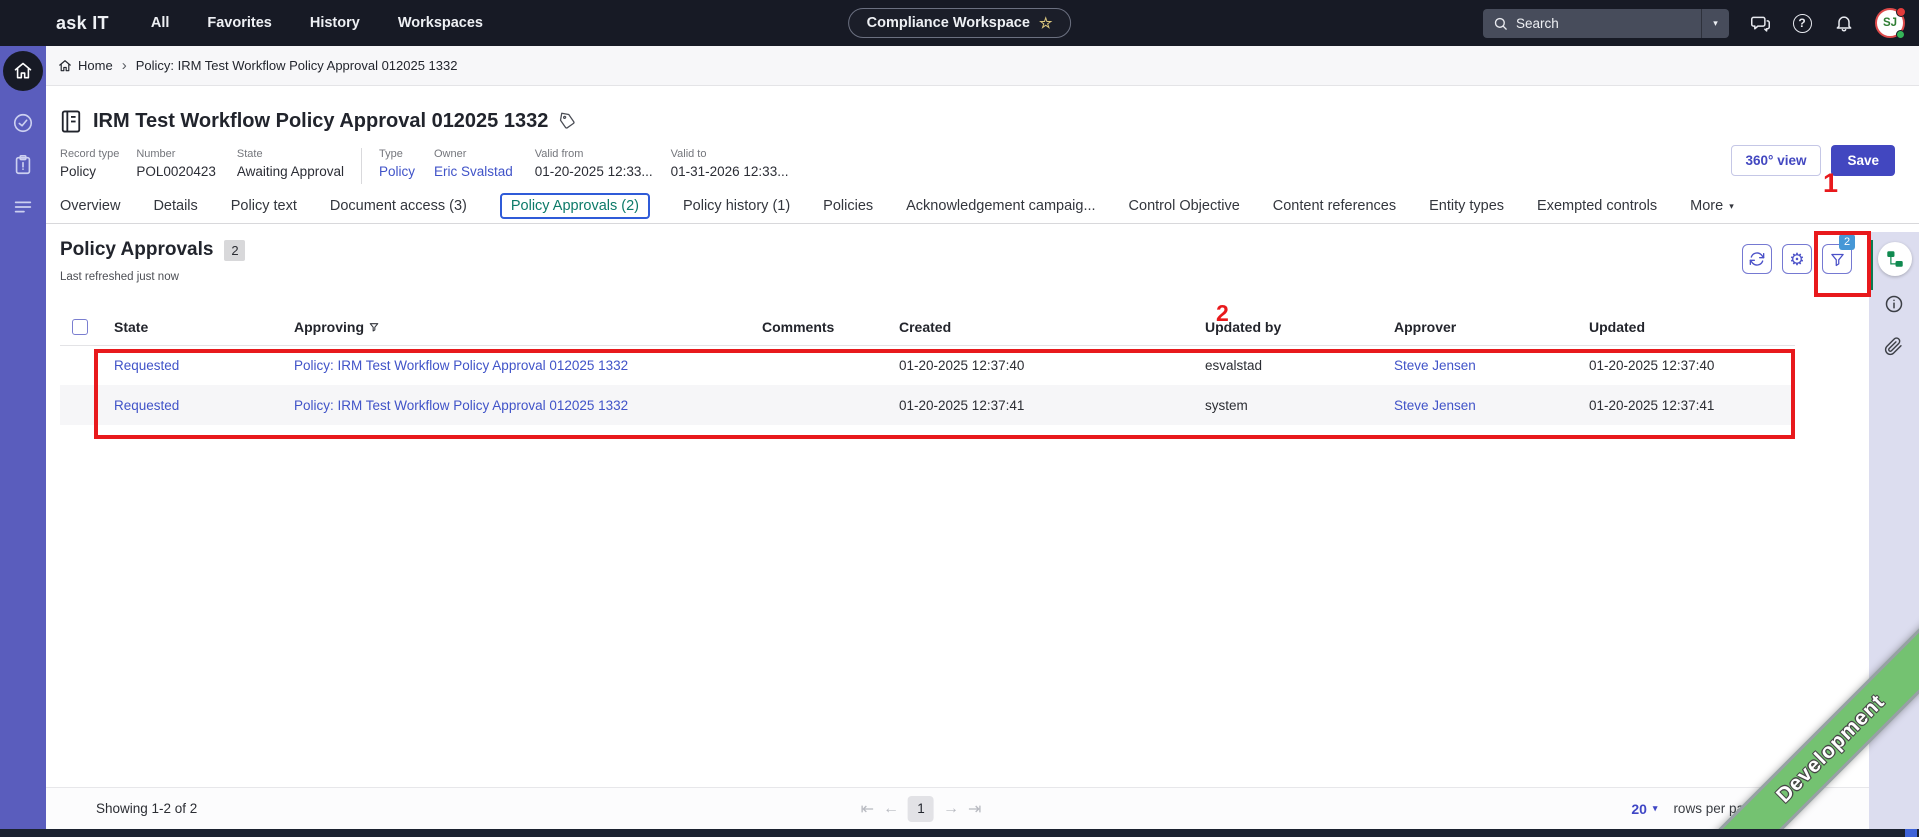  What do you see at coordinates (175, 206) in the screenshot?
I see `tab-details: Details` at bounding box center [175, 206].